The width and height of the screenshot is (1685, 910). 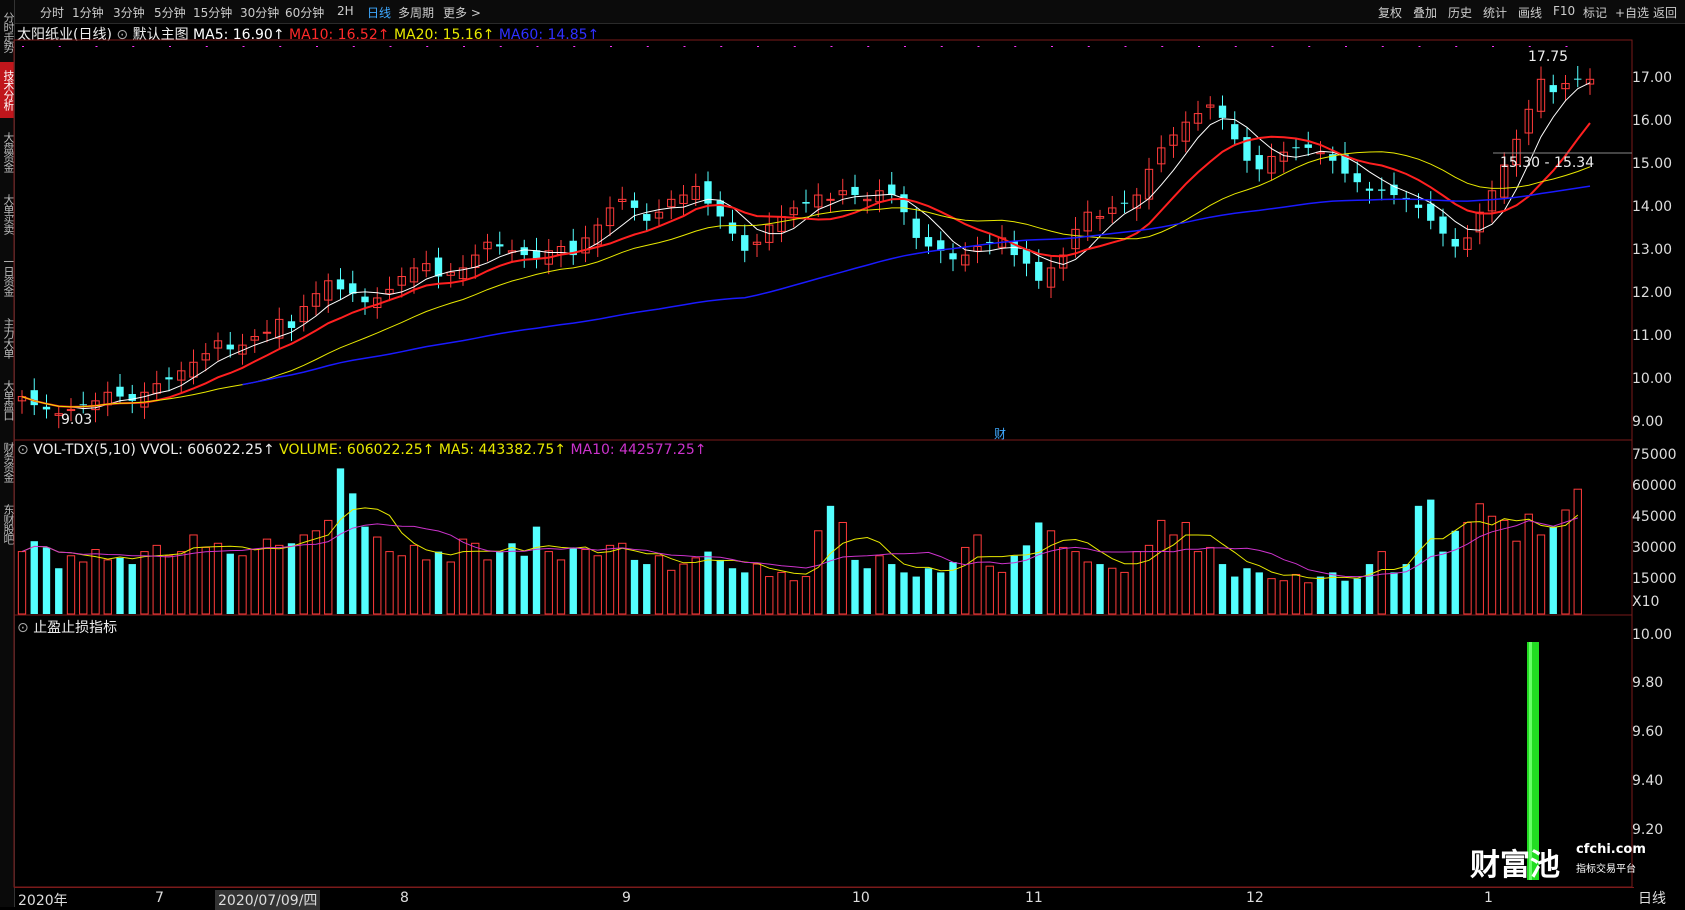 What do you see at coordinates (800, 543) in the screenshot?
I see `vol-ma5-line` at bounding box center [800, 543].